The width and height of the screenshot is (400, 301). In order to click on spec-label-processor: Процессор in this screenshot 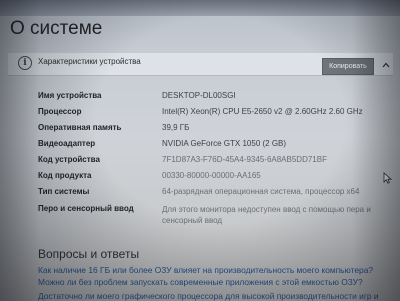, I will do `click(60, 111)`.